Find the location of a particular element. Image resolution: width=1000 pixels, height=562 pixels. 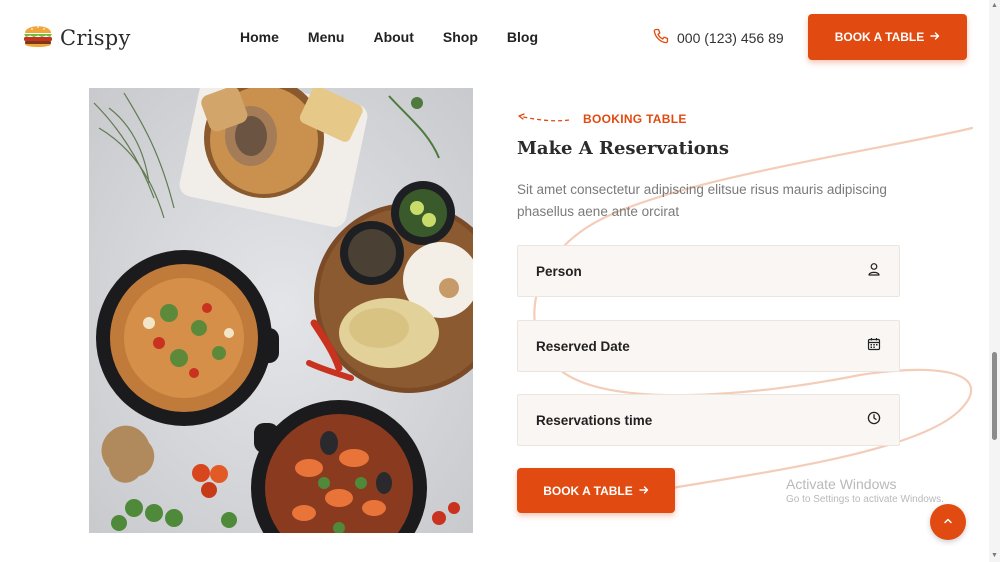

main-nav: Home Menu About Shop Blog is located at coordinates (389, 37).